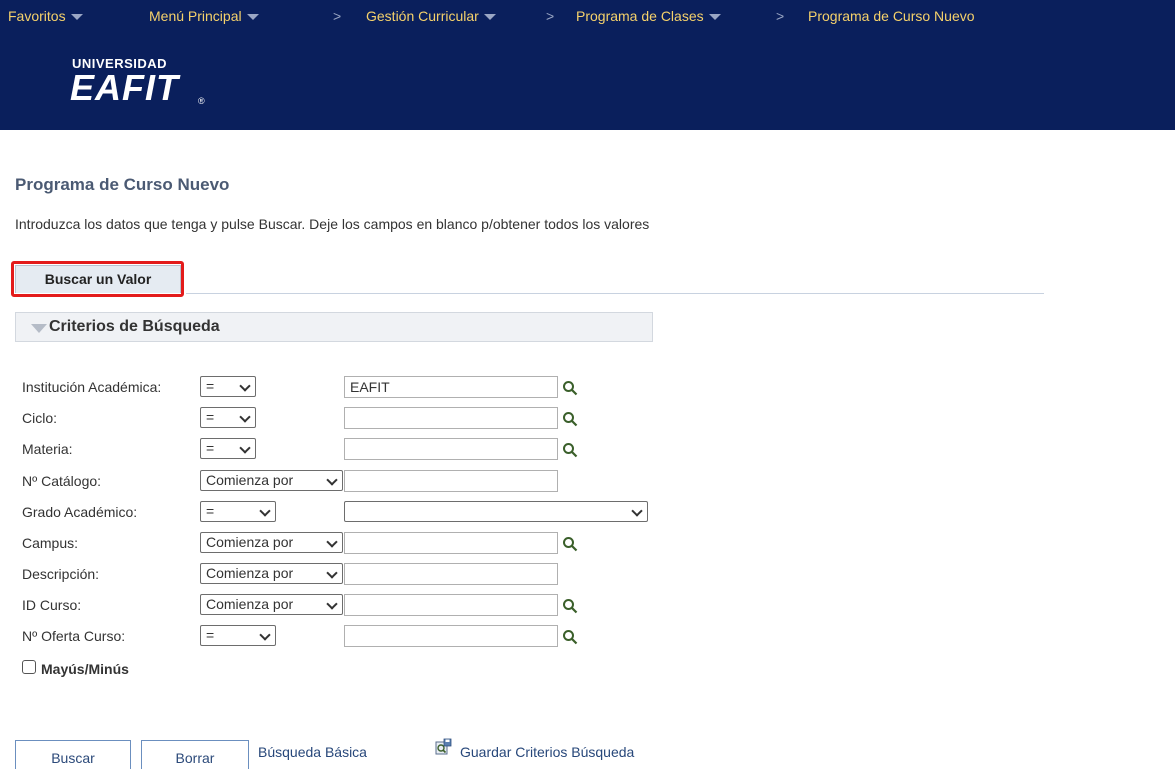 Image resolution: width=1175 pixels, height=775 pixels. Describe the element at coordinates (40, 418) in the screenshot. I see `field-label: Ciclo:` at that location.